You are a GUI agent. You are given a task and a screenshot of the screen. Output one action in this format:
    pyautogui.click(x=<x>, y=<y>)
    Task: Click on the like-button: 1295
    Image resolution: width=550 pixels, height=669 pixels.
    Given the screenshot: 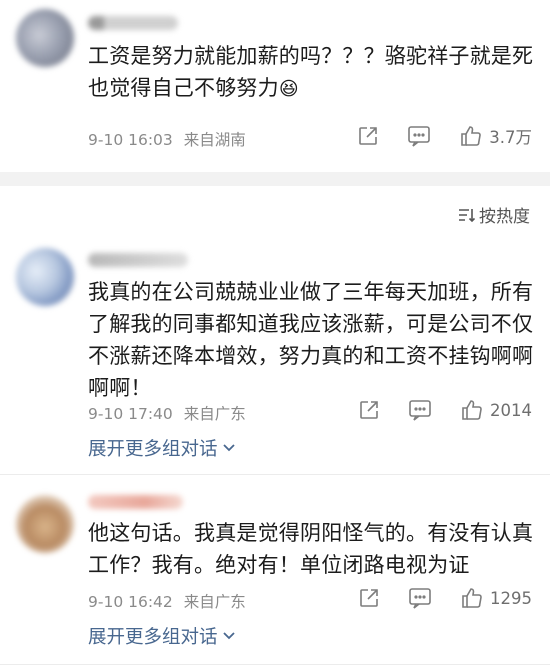 What is the action you would take?
    pyautogui.click(x=496, y=598)
    